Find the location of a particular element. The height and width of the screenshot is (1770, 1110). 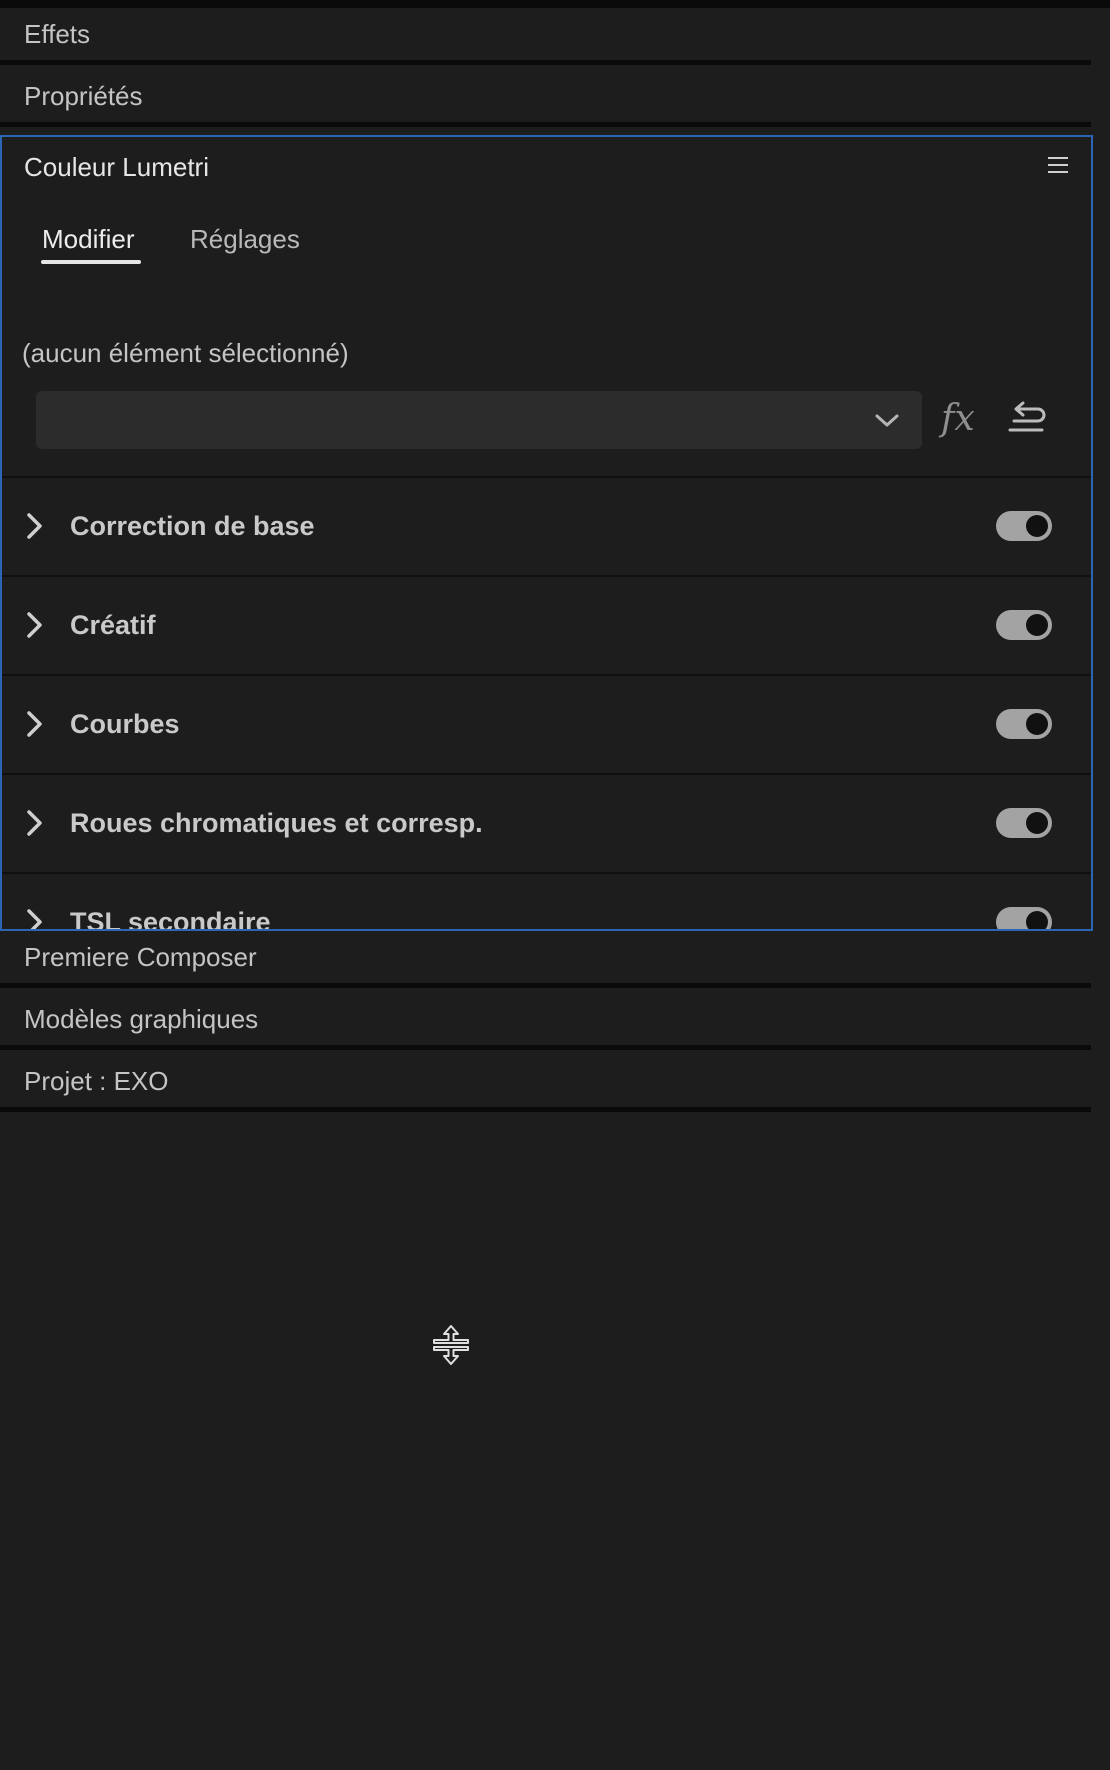

panel-tab-label: Modèles graphiques is located at coordinates (141, 1019).